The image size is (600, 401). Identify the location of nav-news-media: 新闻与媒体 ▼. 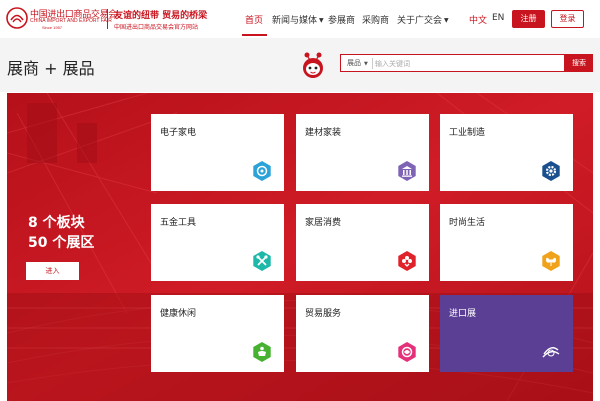
(298, 19).